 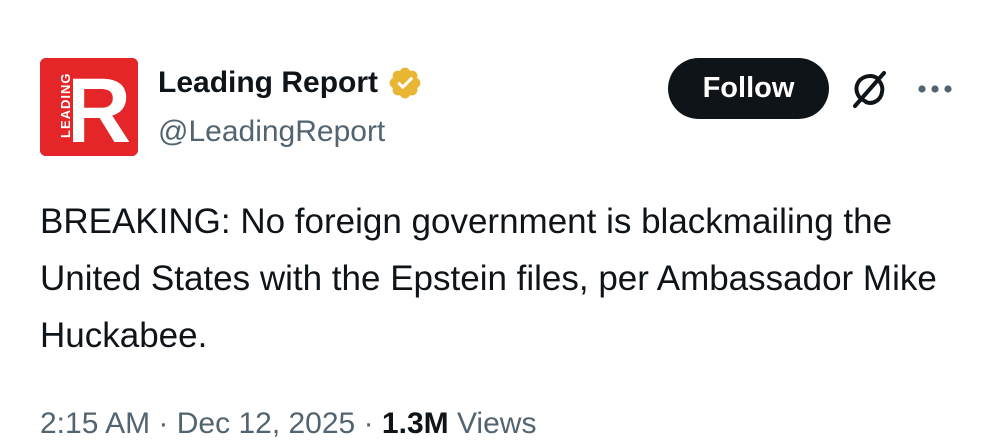 I want to click on views-label: Views, so click(x=496, y=423).